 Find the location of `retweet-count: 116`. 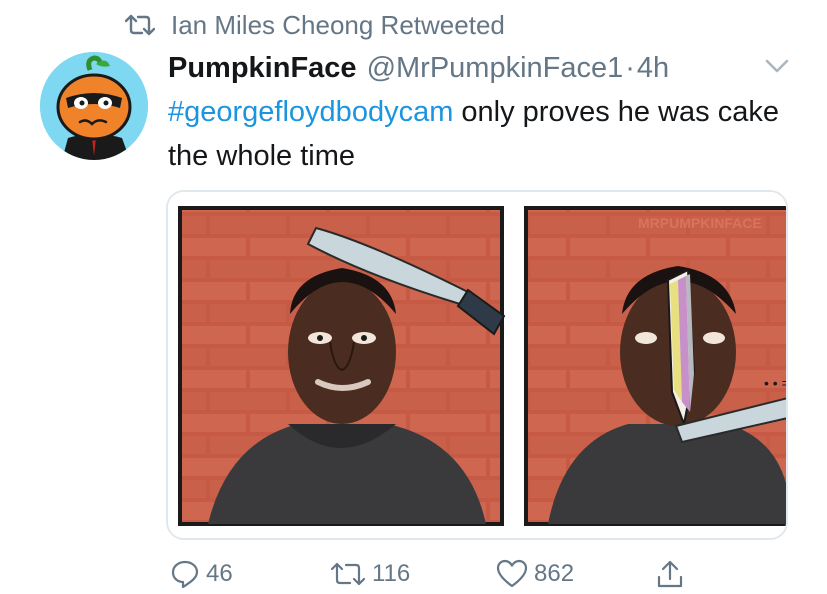

retweet-count: 116 is located at coordinates (391, 573).